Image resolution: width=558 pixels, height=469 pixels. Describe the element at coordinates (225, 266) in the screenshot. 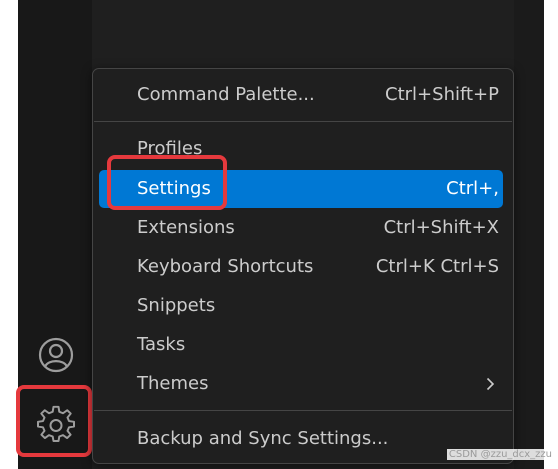

I see `menu-item-label: Keyboard Shortcuts` at that location.